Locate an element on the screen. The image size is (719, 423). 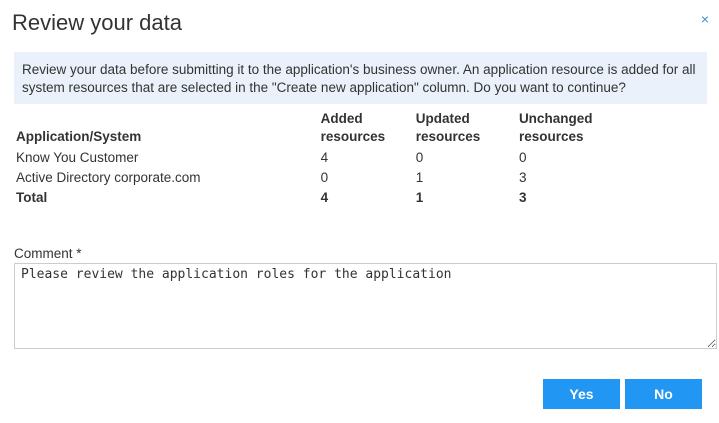
table-row: Know You Customer 4 0 0 is located at coordinates (316, 158).